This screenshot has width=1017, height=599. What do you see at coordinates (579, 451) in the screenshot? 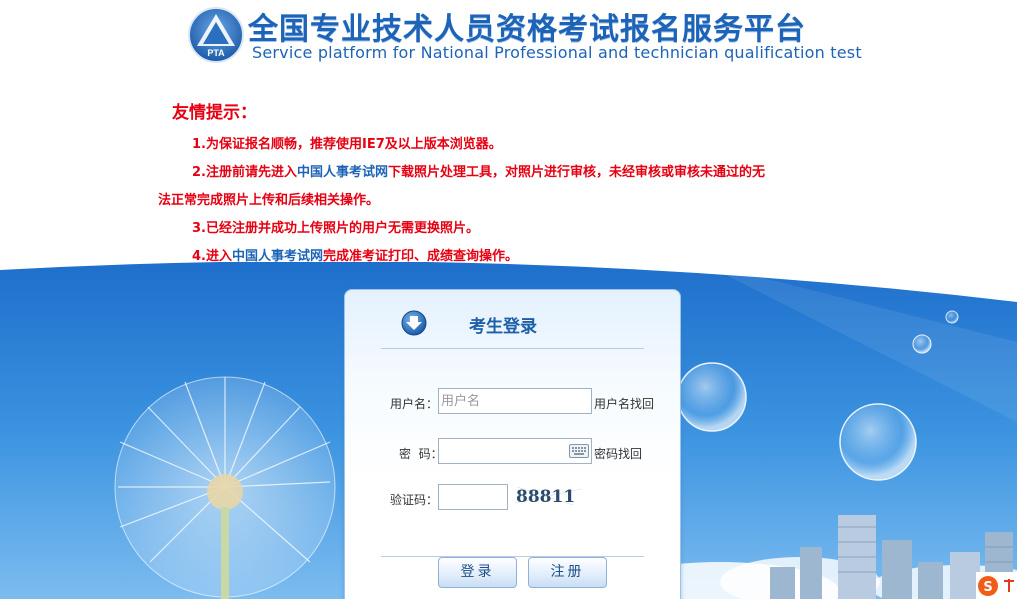
I see `keyboard-icon` at bounding box center [579, 451].